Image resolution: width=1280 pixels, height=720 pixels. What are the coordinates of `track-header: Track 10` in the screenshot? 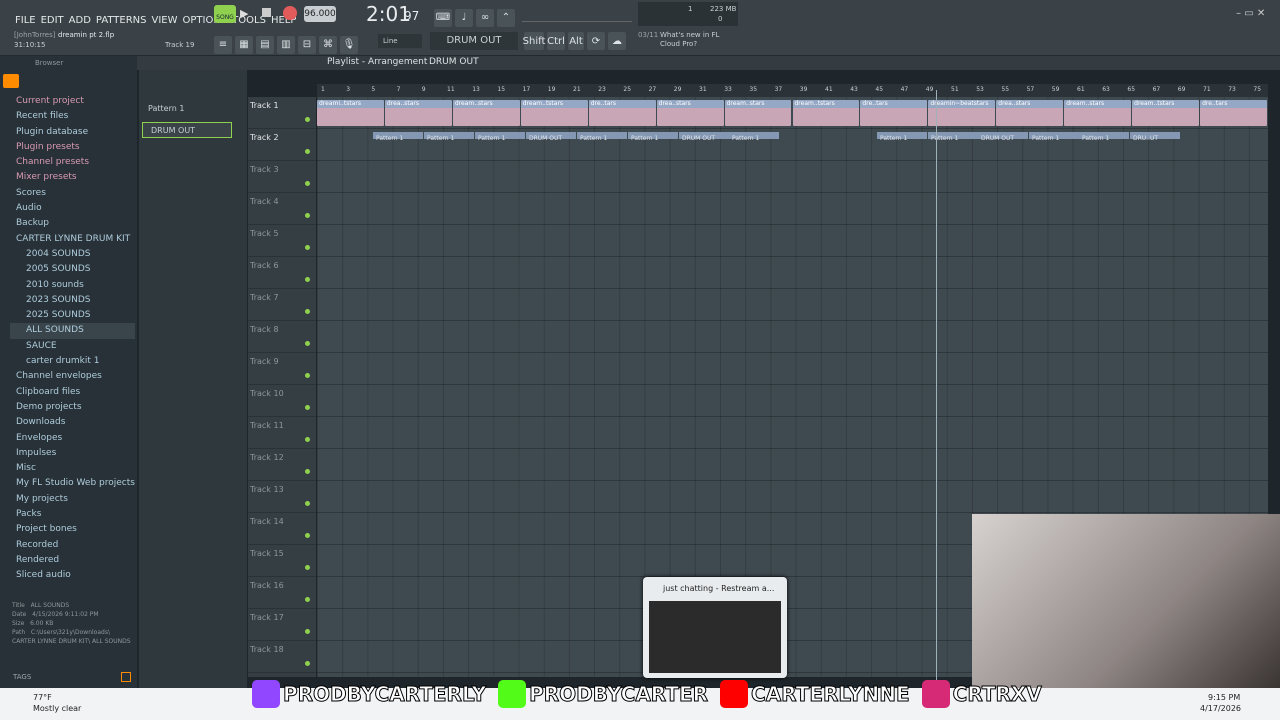 It's located at (282, 401).